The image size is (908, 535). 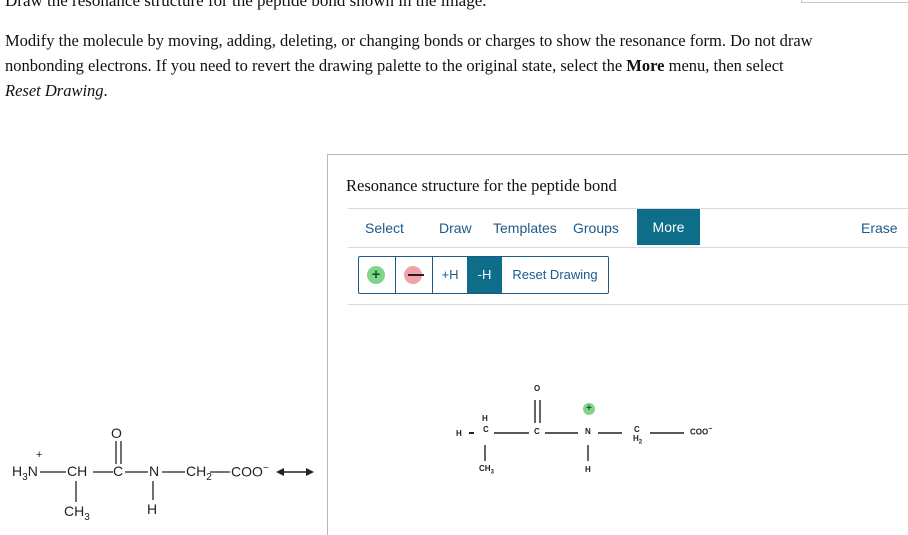 I want to click on canvas-methyl-label: CH, so click(x=485, y=468).